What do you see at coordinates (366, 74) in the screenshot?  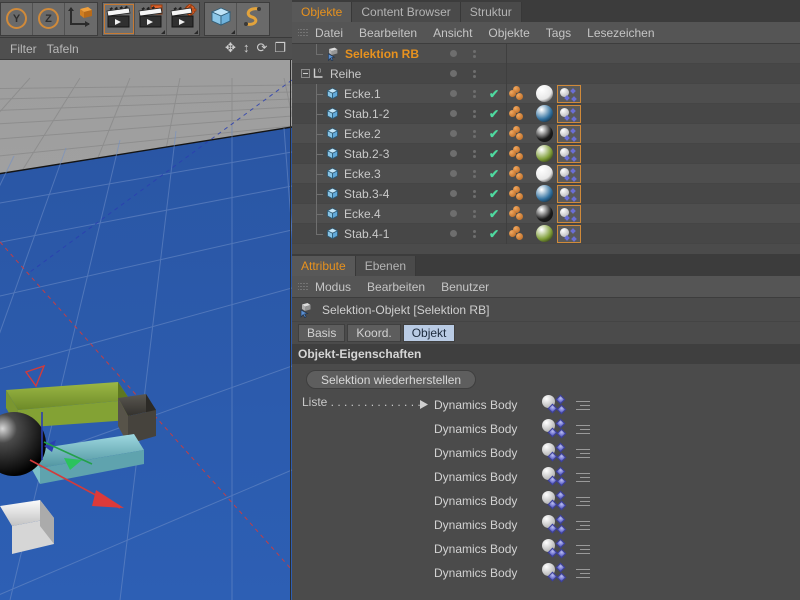 I see `object-name-cell: 0 Reihe` at bounding box center [366, 74].